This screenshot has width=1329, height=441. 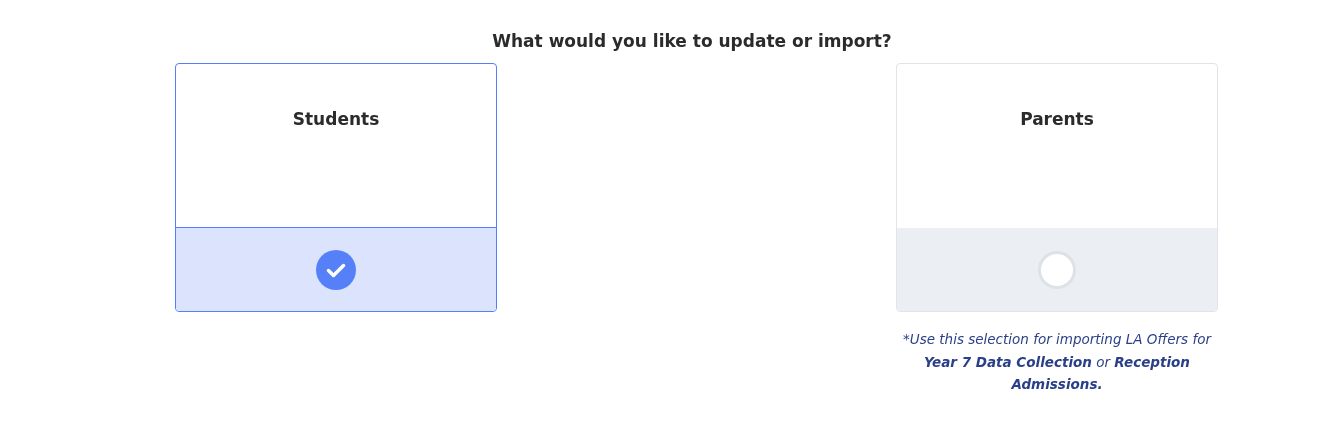 I want to click on checkmark-icon, so click(x=336, y=269).